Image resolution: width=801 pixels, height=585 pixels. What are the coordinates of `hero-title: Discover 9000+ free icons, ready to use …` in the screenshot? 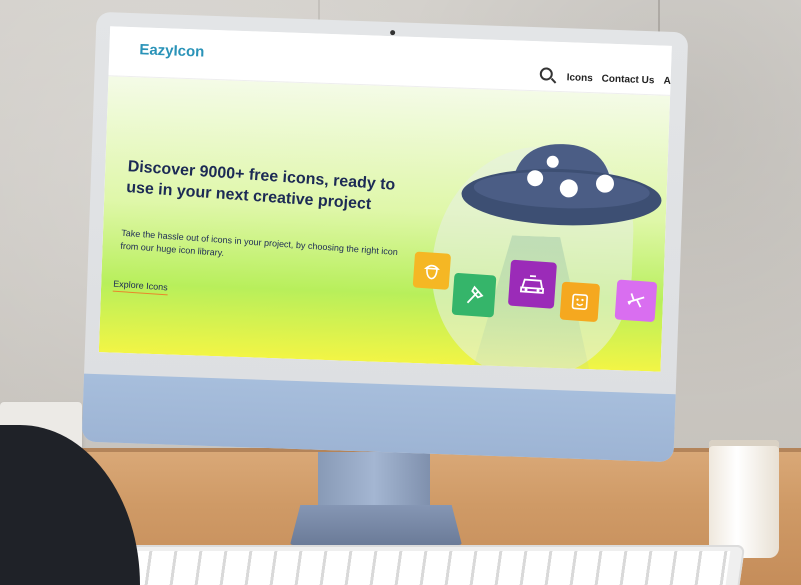 It's located at (260, 186).